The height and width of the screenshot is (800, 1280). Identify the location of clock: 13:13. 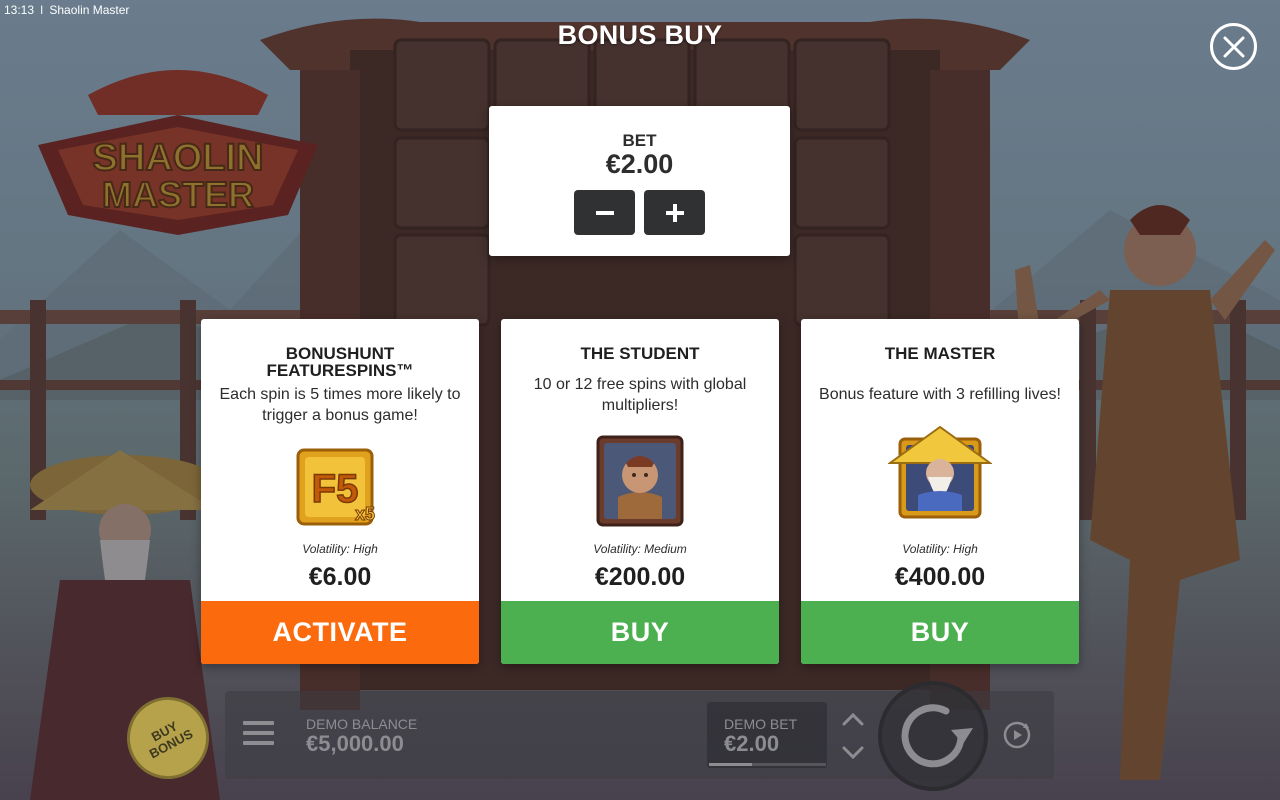
(19, 10).